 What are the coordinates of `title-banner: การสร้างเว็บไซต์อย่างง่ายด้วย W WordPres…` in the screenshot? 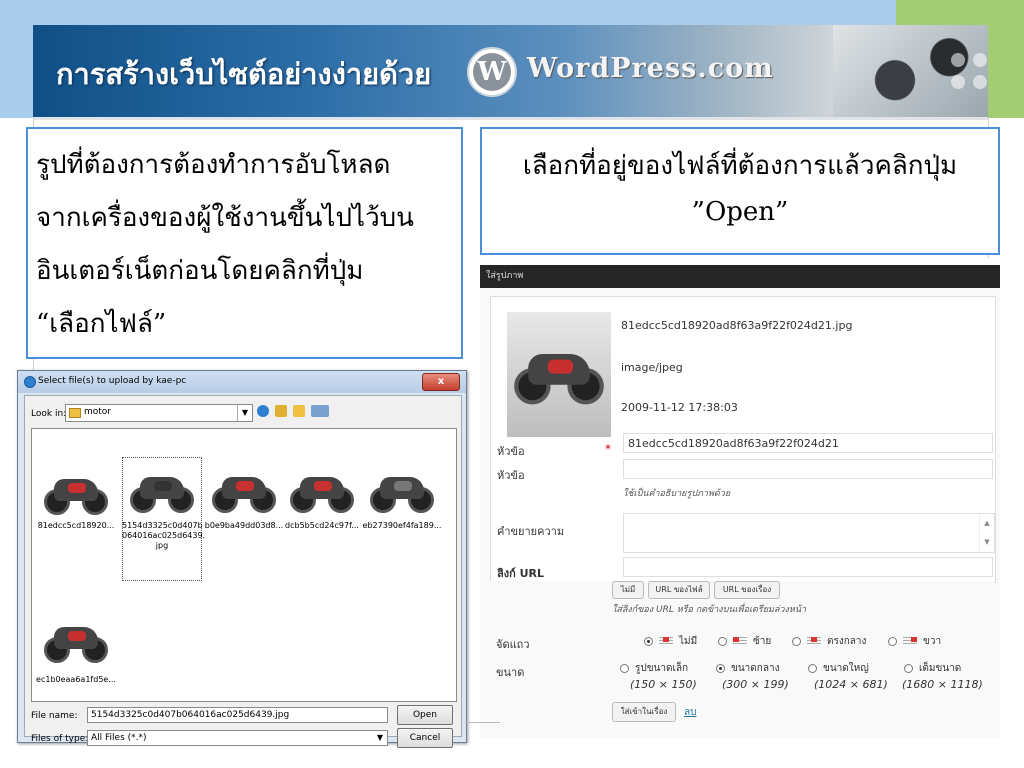 It's located at (510, 72).